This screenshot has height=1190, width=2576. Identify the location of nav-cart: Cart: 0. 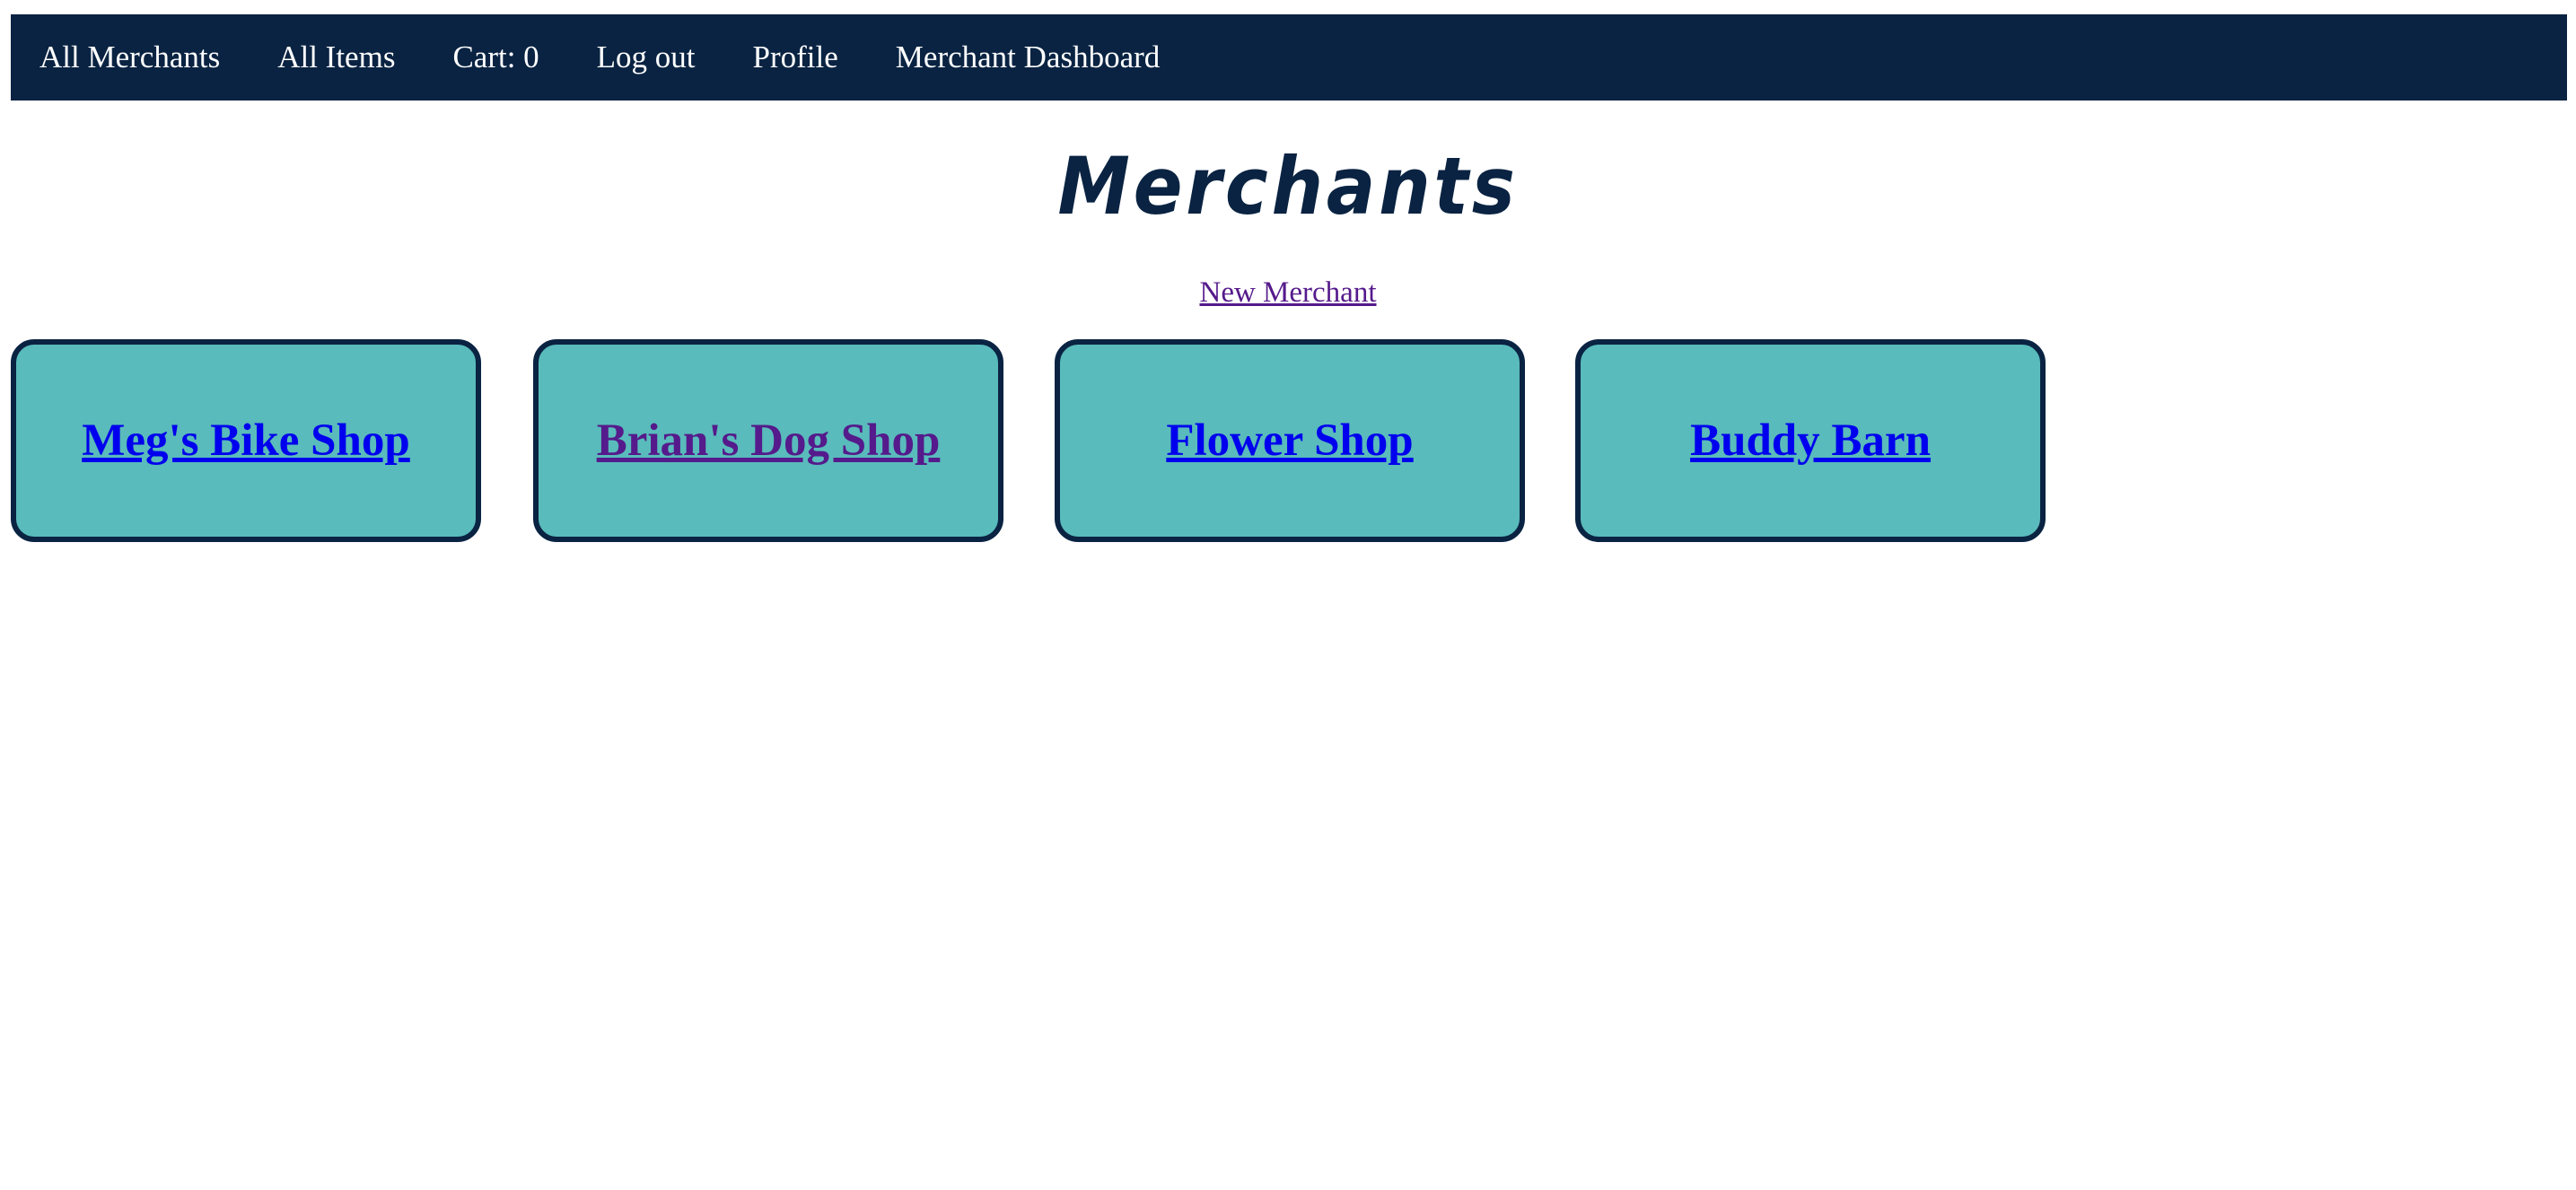
(495, 57).